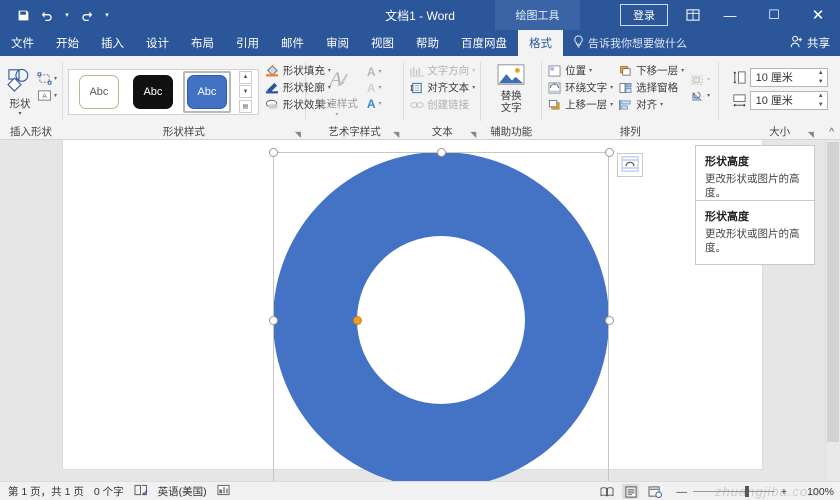 This screenshot has height=500, width=840. Describe the element at coordinates (109, 491) in the screenshot. I see `word-count: 0 个字` at that location.